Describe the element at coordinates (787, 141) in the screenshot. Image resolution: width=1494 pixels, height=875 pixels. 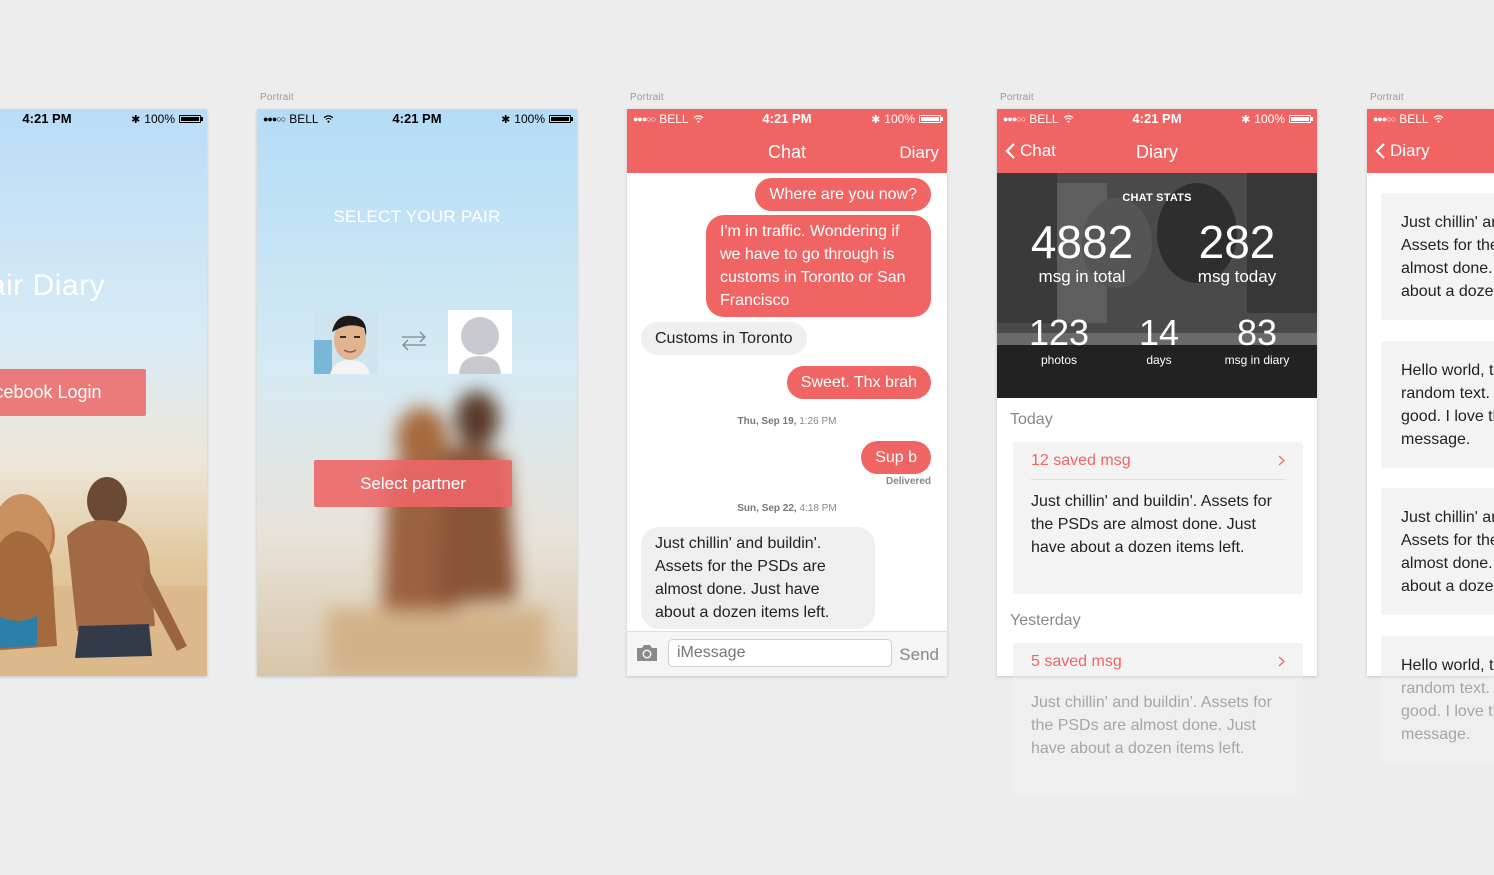
I see `chat-nav-bar: ●●●○○ BELL 4:21 PM ✱ 100% Chat Diary` at that location.